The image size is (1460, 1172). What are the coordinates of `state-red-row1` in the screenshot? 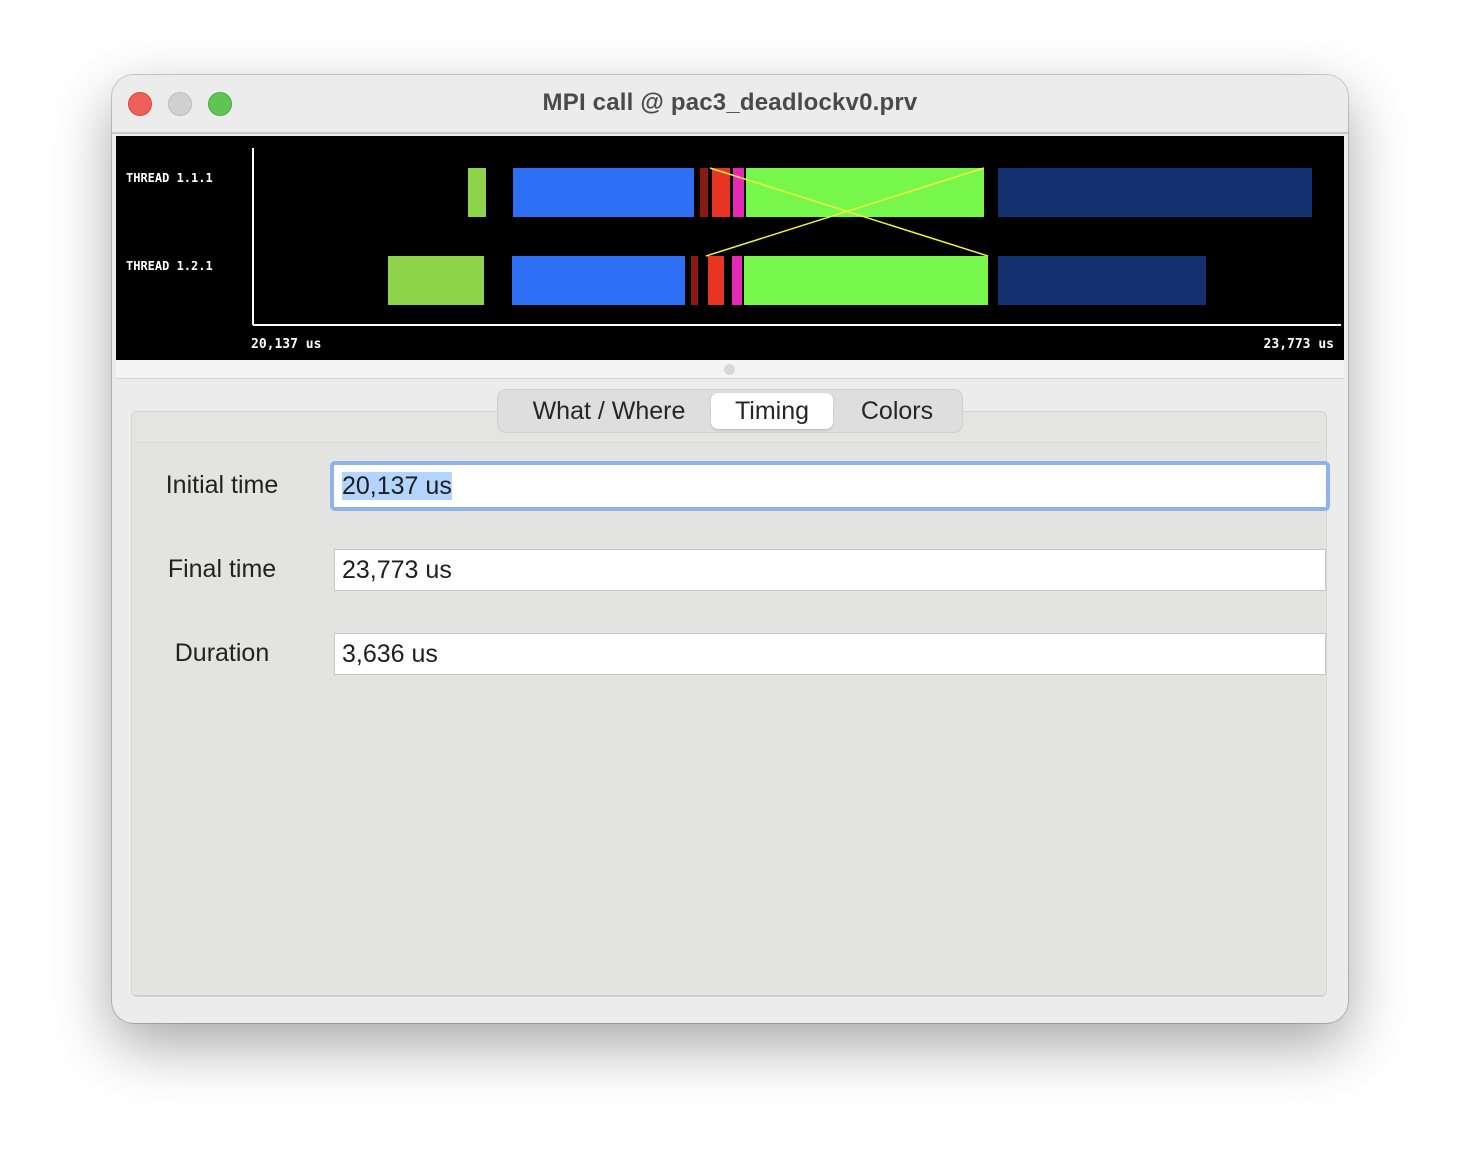 It's located at (721, 192).